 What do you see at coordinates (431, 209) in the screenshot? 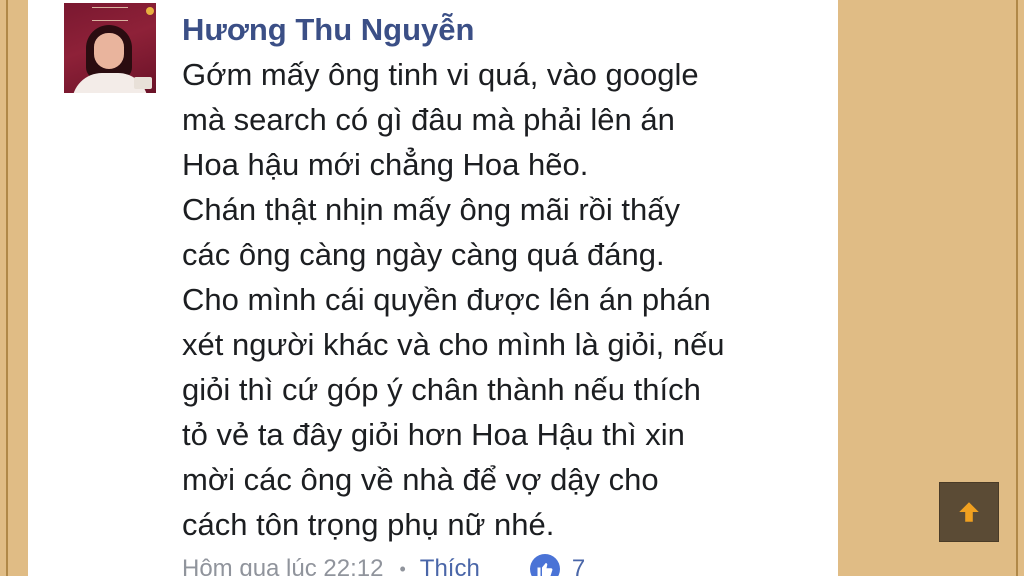
I see `comment-line: Chán thật nhịn mấy ông mãi rồi thấy` at bounding box center [431, 209].